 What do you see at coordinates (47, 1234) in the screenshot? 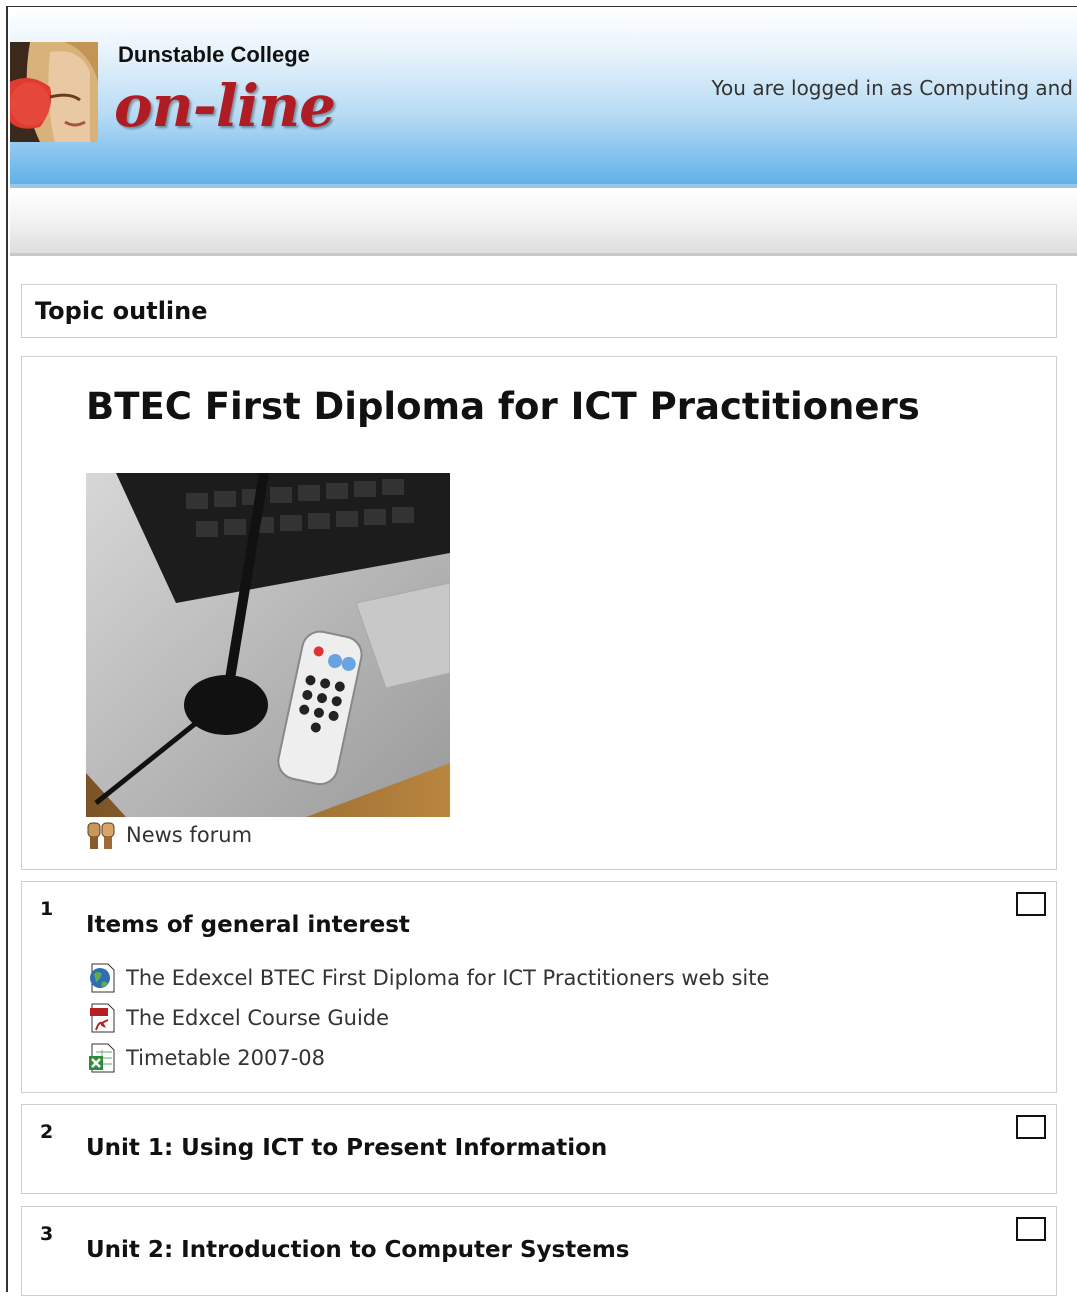
I see `section-number: 3` at bounding box center [47, 1234].